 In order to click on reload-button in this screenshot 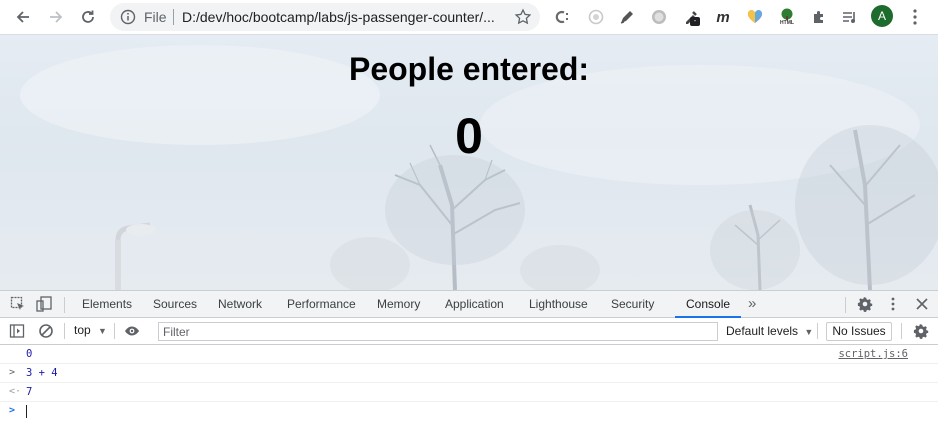, I will do `click(88, 17)`.